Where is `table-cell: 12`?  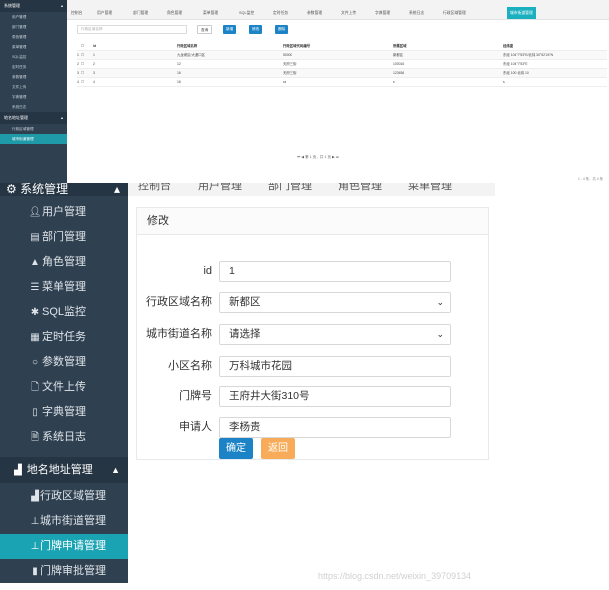 table-cell: 12 is located at coordinates (179, 64).